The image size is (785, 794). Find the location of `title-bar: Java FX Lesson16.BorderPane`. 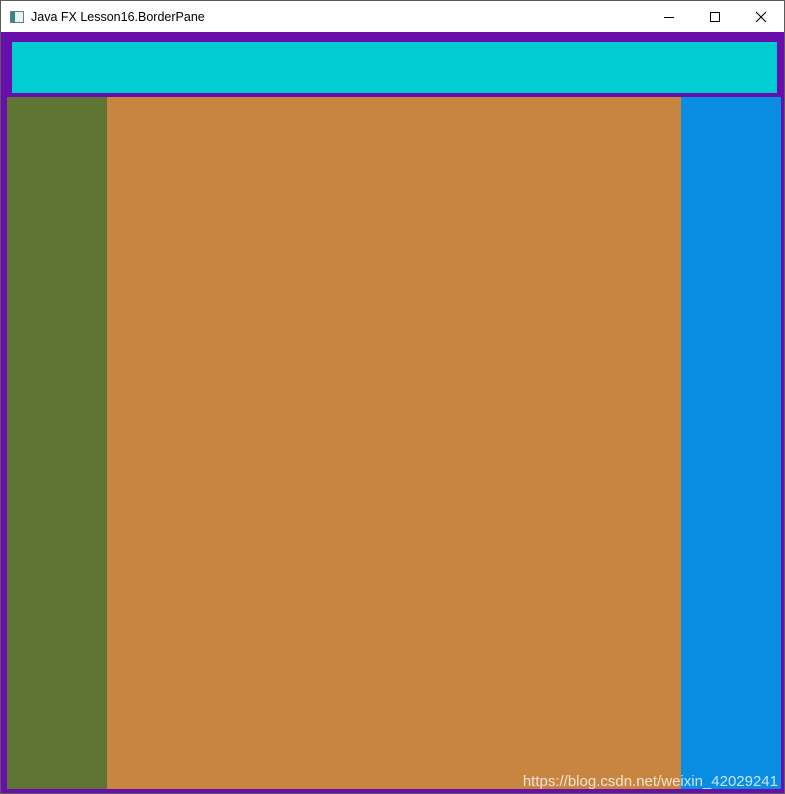

title-bar: Java FX Lesson16.BorderPane is located at coordinates (392, 16).